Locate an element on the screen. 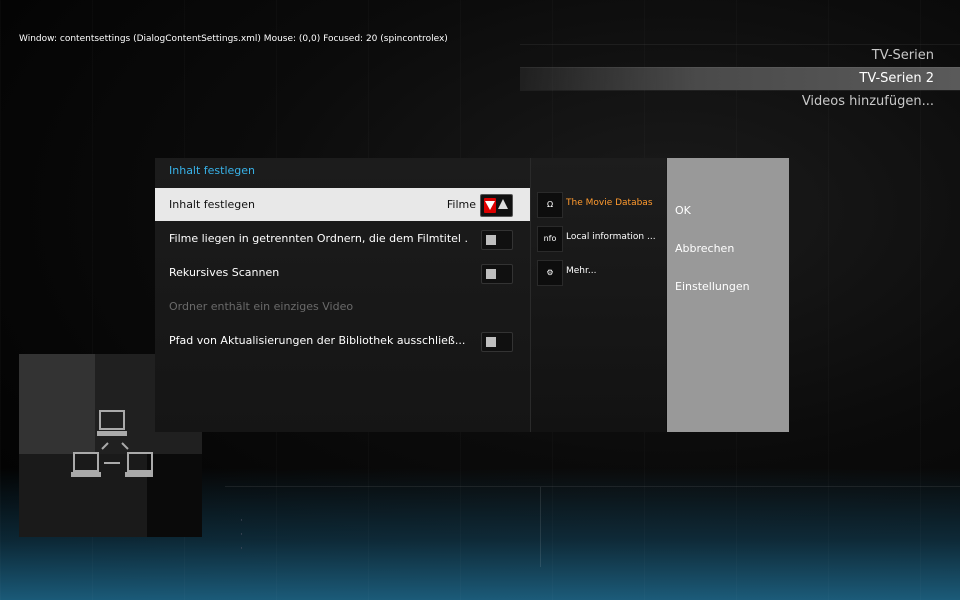 The width and height of the screenshot is (960, 600). setting-label: Rekursives Scannen is located at coordinates (224, 272).